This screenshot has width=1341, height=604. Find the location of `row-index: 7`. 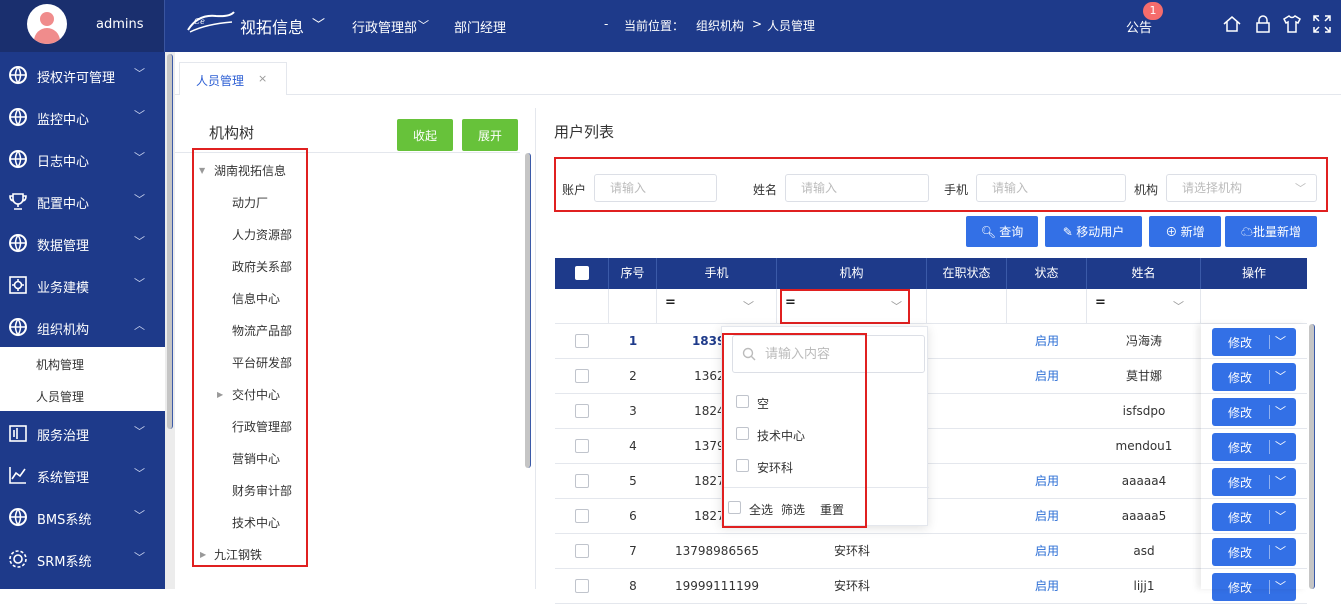

row-index: 7 is located at coordinates (633, 551).